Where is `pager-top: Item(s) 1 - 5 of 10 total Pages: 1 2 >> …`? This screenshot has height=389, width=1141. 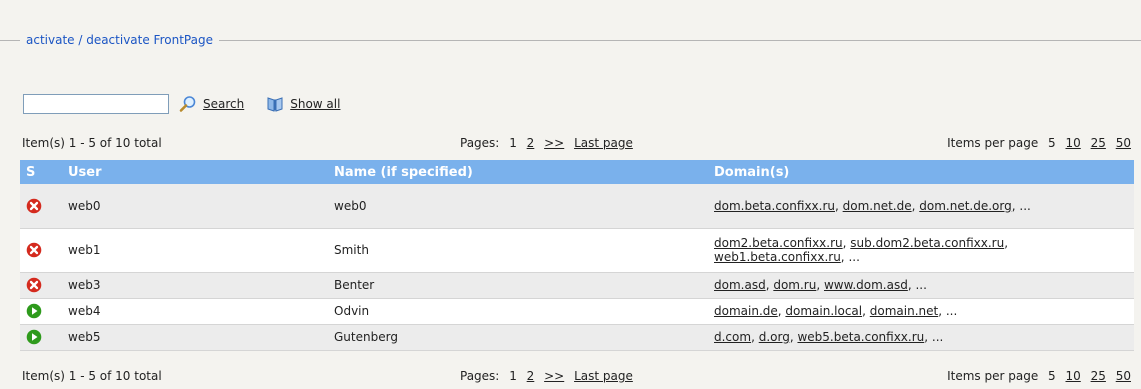
pager-top: Item(s) 1 - 5 of 10 total Pages: 1 2 >> … is located at coordinates (570, 145).